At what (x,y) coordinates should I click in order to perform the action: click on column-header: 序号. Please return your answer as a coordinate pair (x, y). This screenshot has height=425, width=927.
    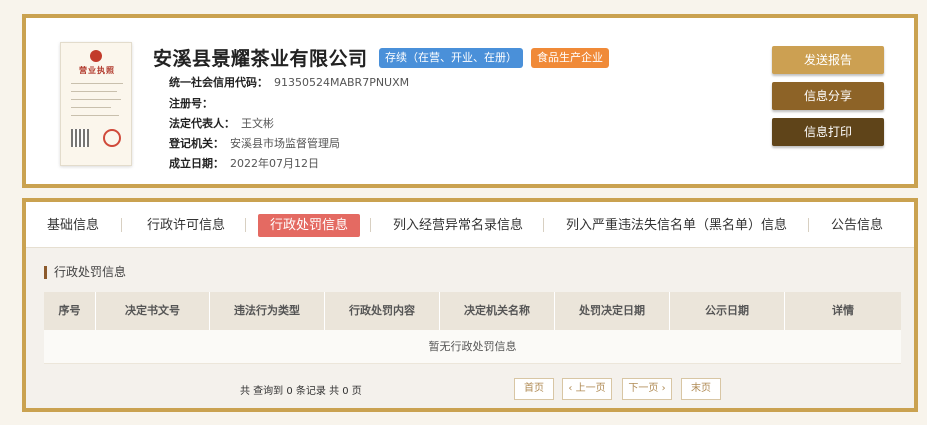
    Looking at the image, I should click on (70, 311).